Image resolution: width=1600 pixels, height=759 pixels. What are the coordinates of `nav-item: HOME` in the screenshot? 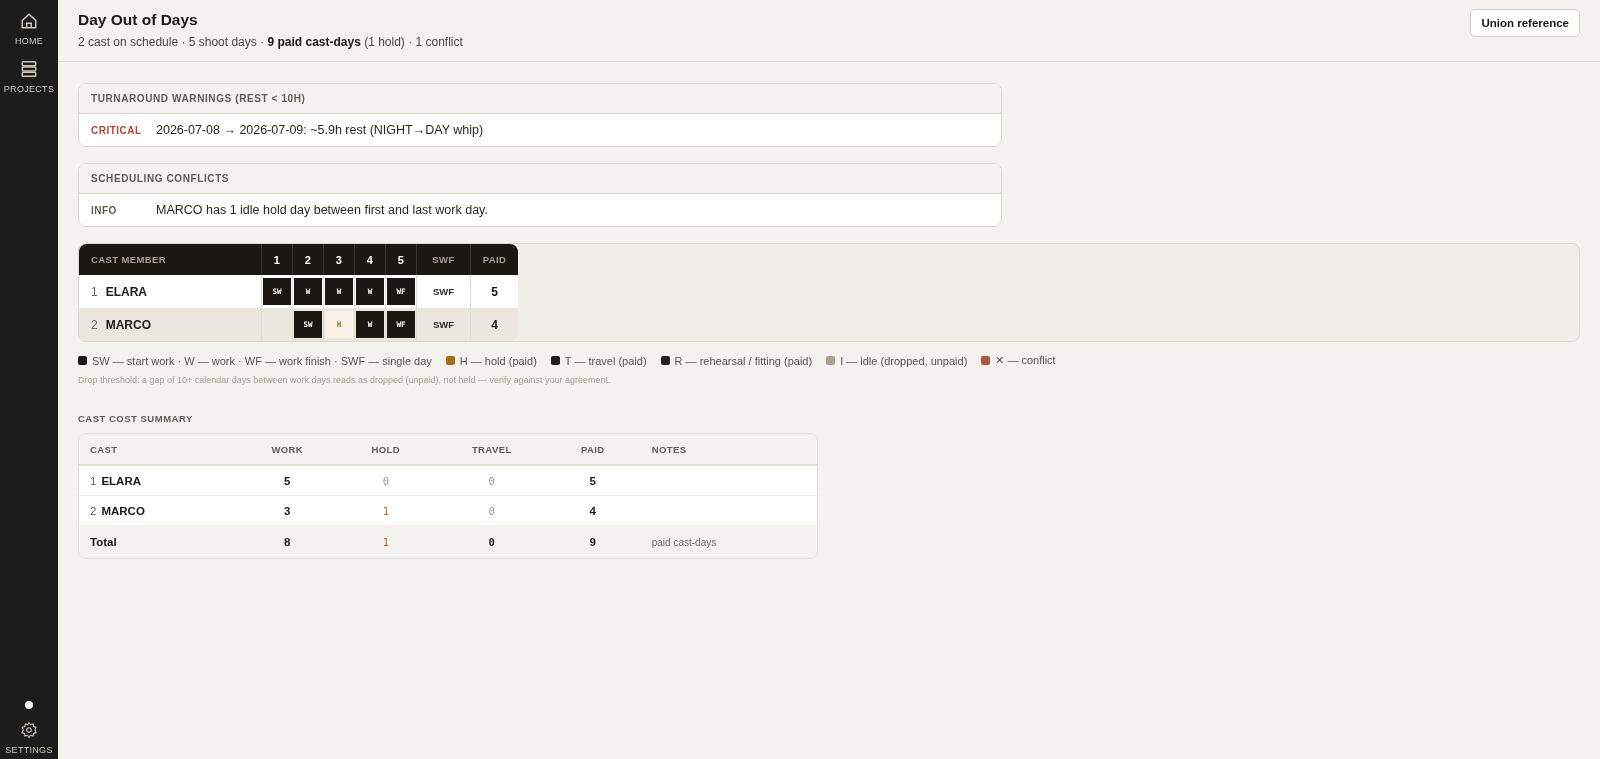 It's located at (29, 29).